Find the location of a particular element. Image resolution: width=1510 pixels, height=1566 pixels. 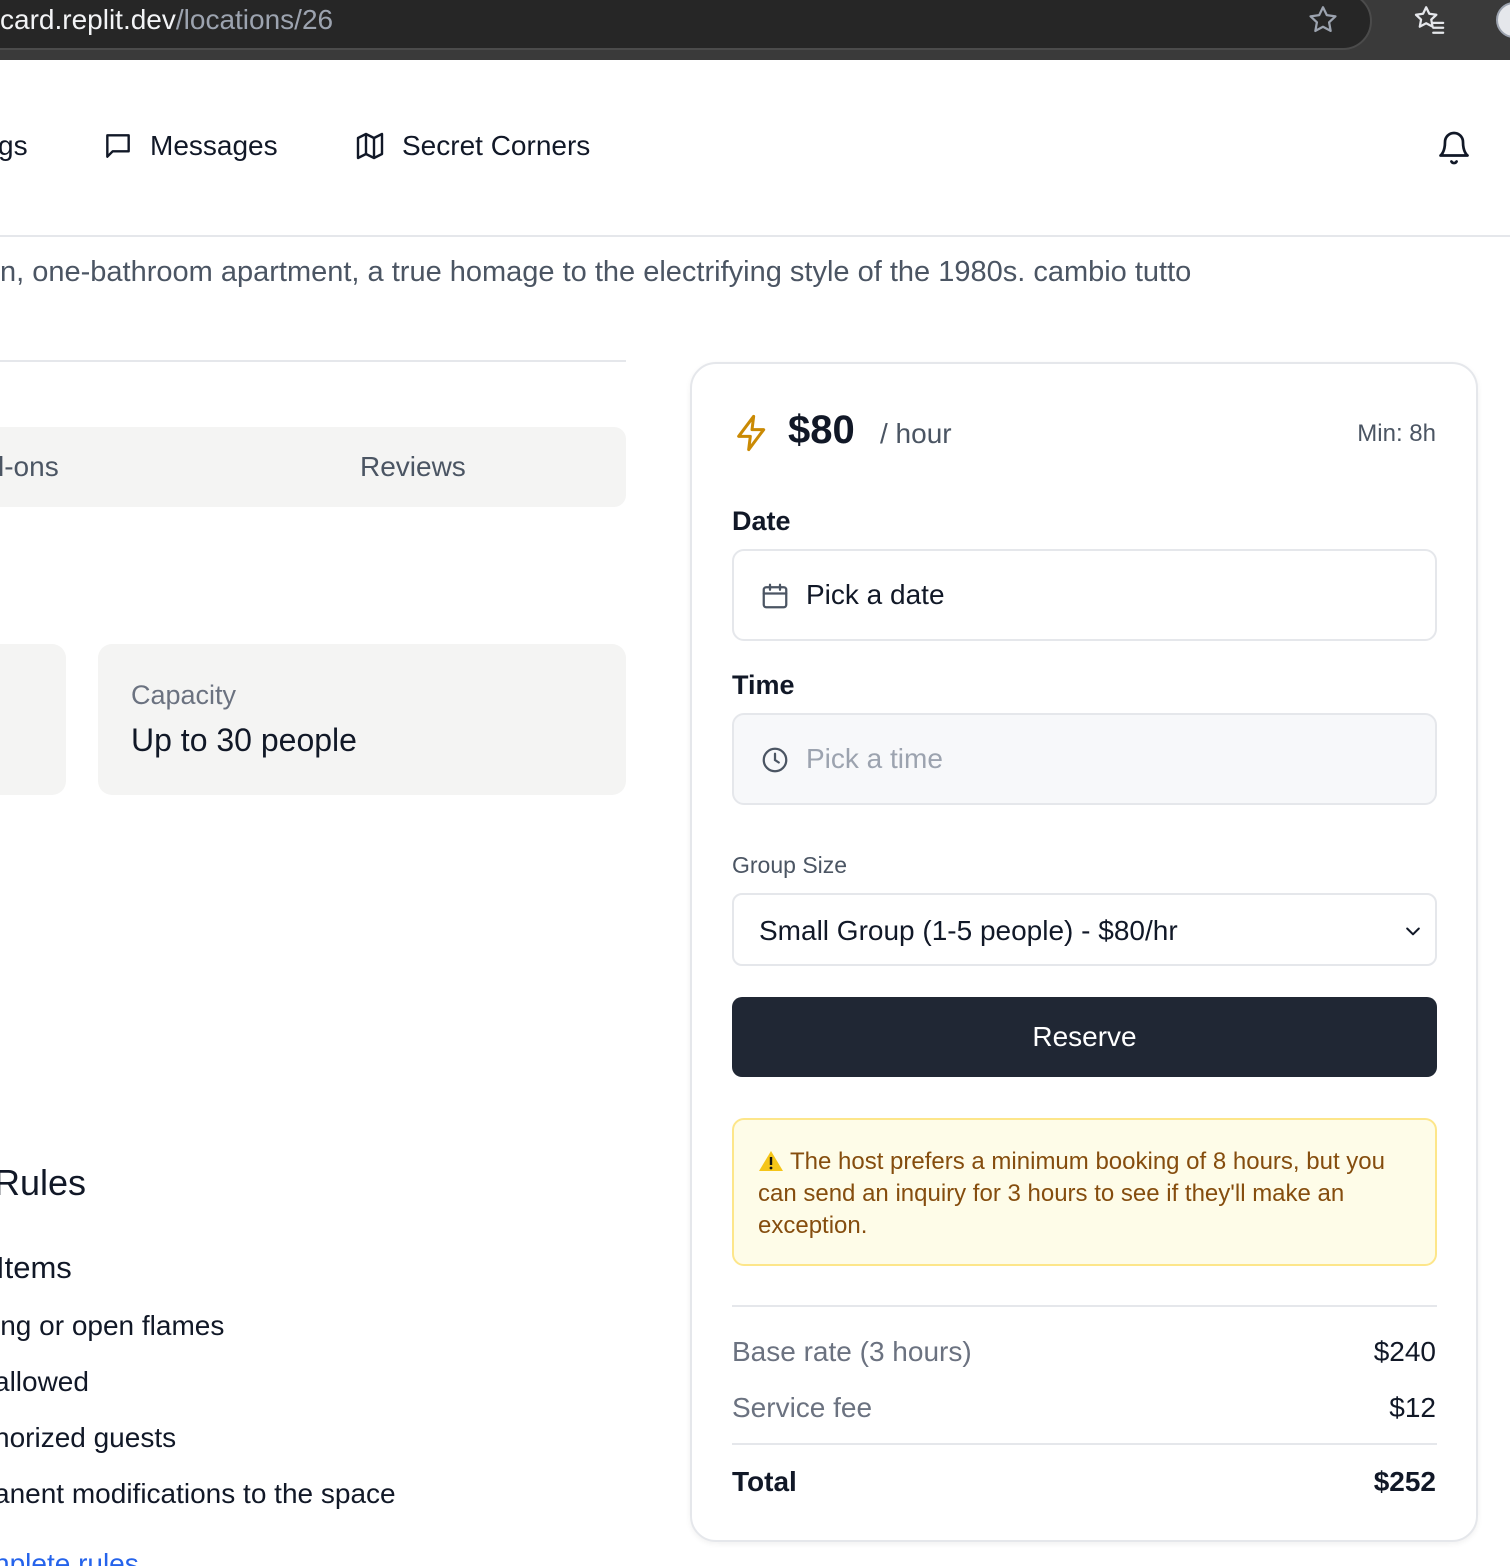

rule-item: horized guests is located at coordinates (88, 1437).